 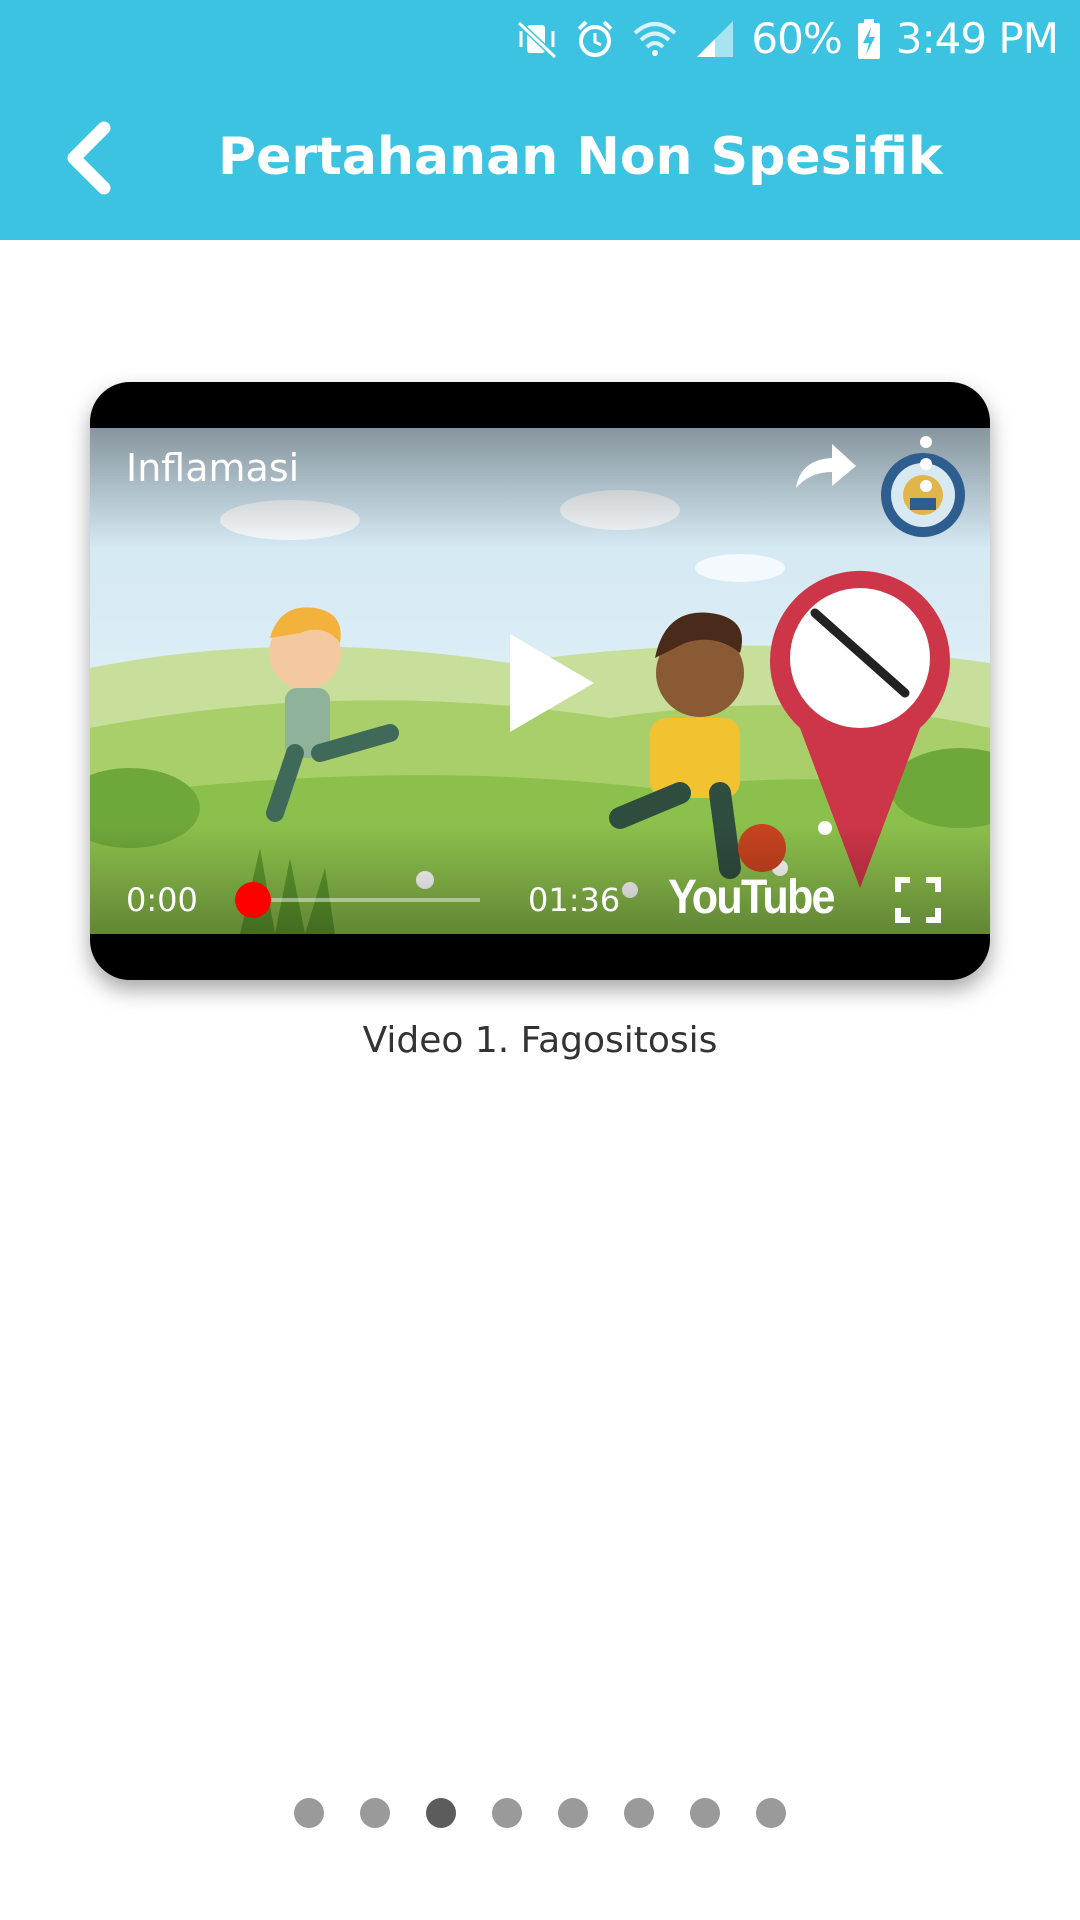 What do you see at coordinates (540, 1814) in the screenshot?
I see `page-indicator` at bounding box center [540, 1814].